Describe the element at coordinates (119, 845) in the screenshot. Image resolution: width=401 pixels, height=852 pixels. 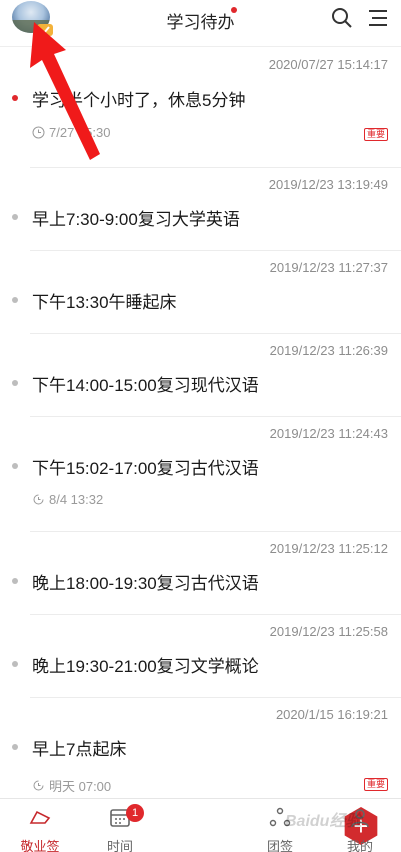
I see `tab-label: 时间` at that location.